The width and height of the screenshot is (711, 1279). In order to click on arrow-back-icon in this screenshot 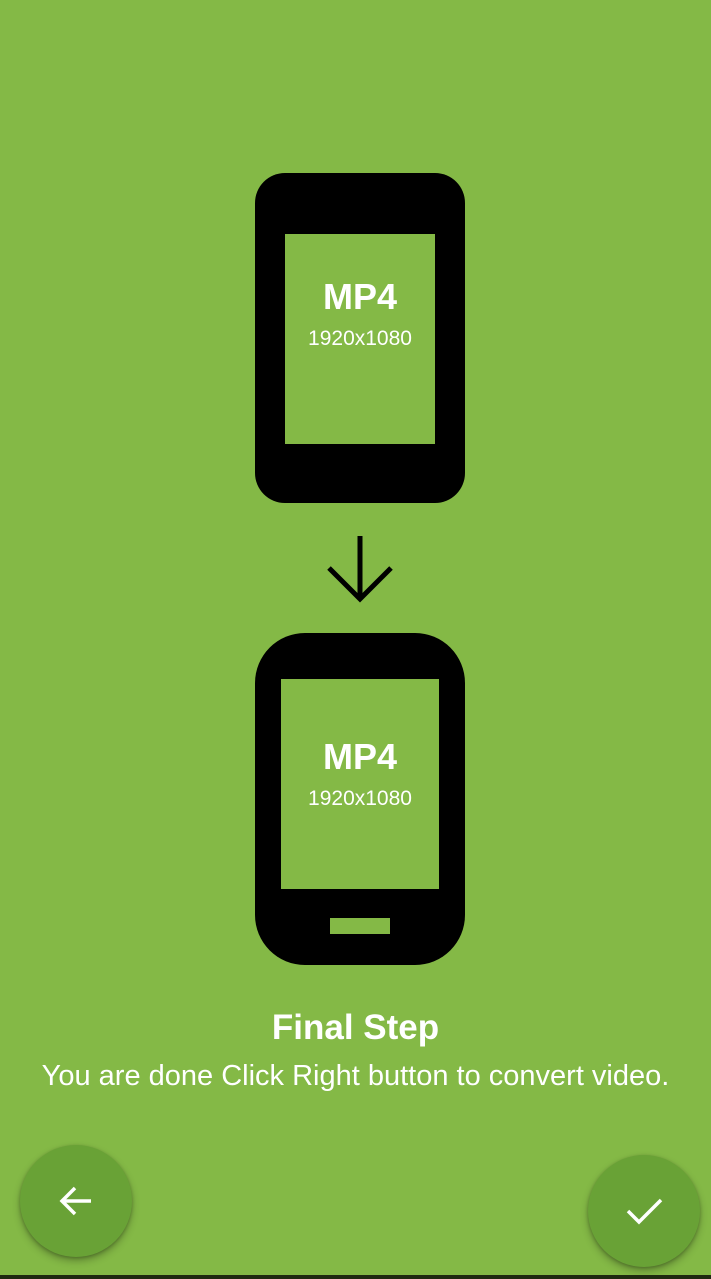, I will do `click(76, 1201)`.